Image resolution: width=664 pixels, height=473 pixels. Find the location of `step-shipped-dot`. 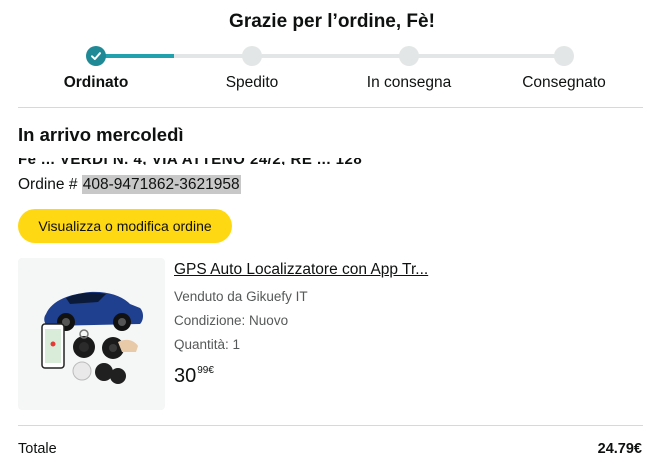

step-shipped-dot is located at coordinates (252, 56).